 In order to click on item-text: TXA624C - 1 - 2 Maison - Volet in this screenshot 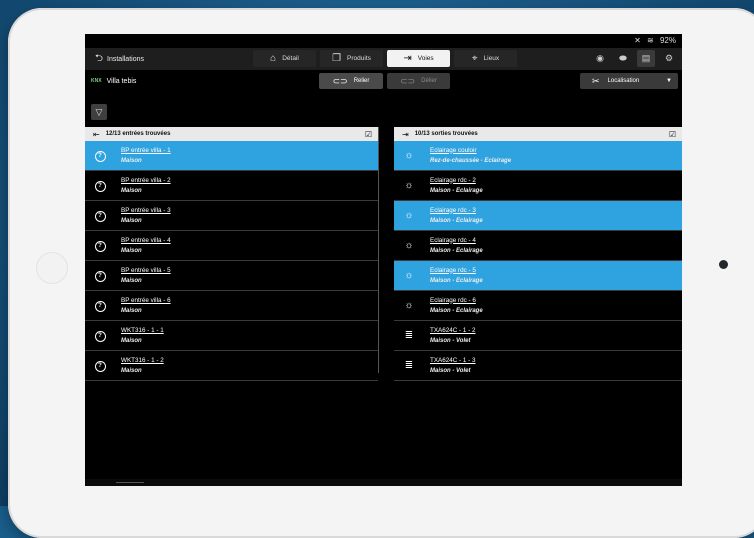, I will do `click(453, 336)`.